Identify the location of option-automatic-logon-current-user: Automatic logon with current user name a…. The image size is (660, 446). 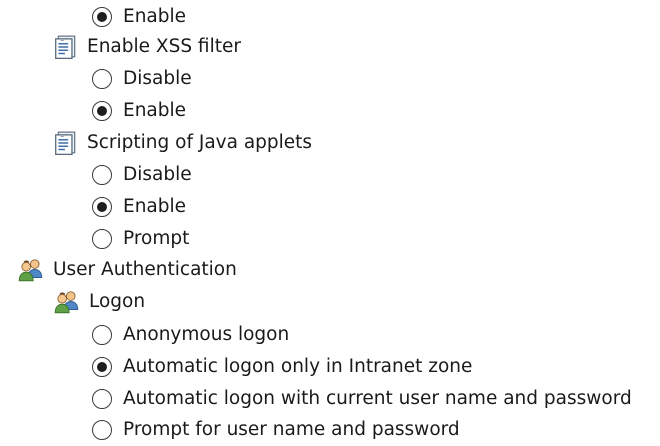
(362, 399).